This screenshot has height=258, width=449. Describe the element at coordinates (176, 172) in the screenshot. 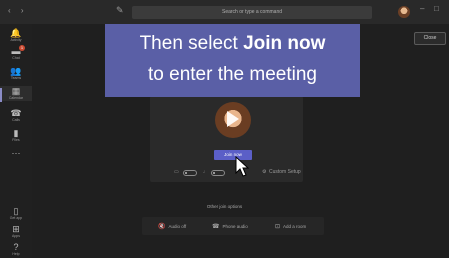

I see `camera-icon: ▭` at that location.